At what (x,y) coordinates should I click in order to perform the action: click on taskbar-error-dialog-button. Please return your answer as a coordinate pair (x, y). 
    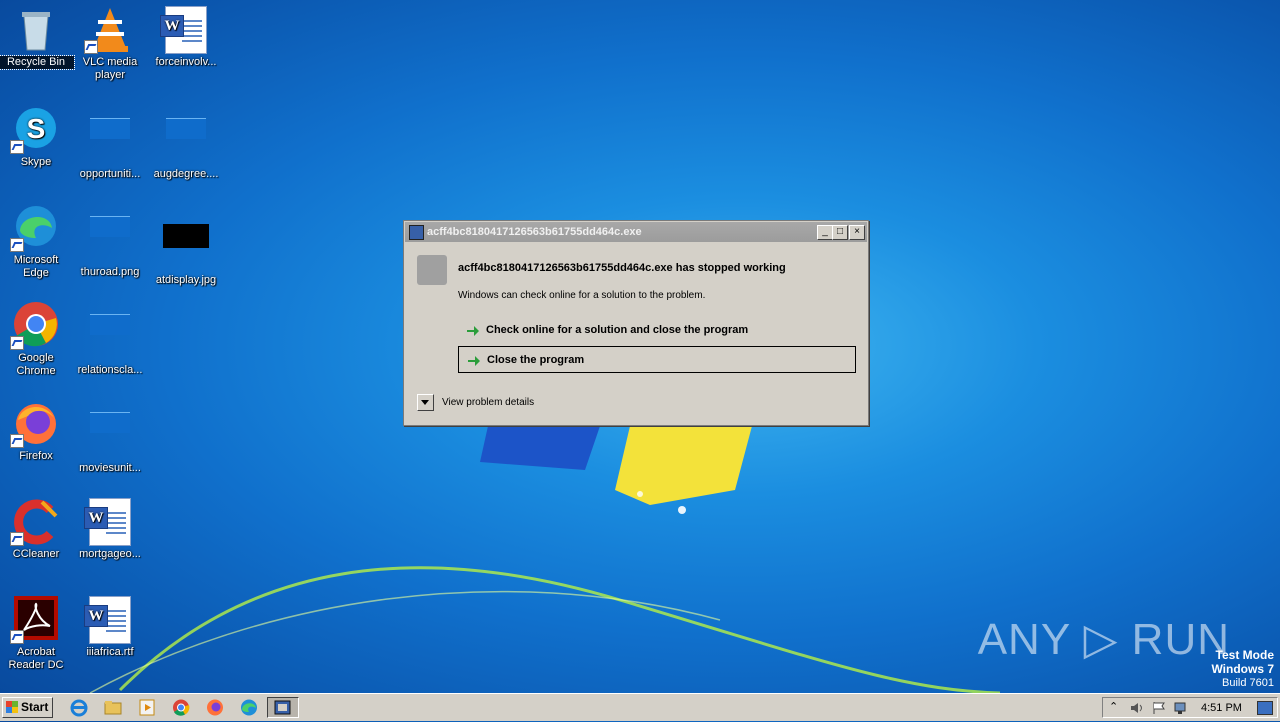
    Looking at the image, I should click on (283, 707).